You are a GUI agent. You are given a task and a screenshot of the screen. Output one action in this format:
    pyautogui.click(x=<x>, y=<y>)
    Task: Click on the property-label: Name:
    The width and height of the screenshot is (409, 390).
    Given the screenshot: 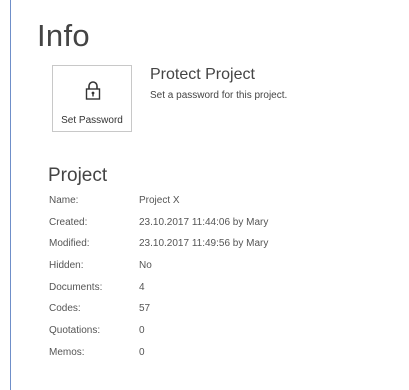 What is the action you would take?
    pyautogui.click(x=64, y=200)
    